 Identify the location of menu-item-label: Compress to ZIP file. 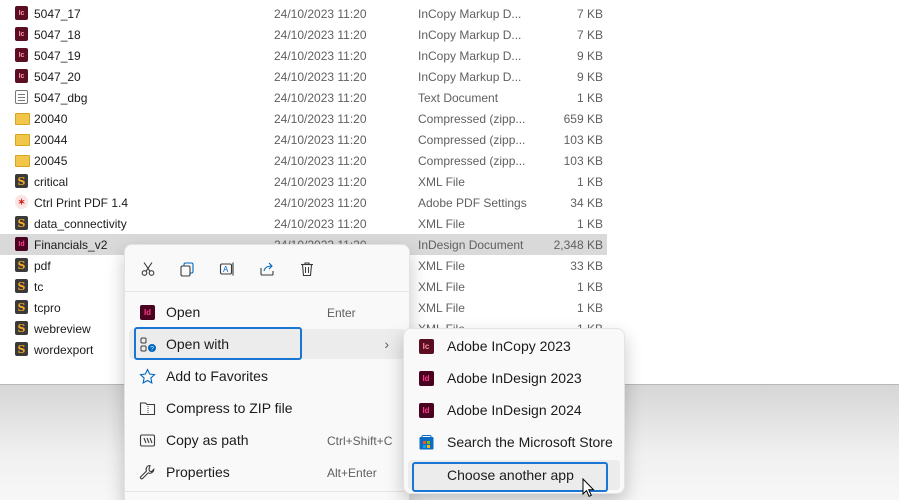
(229, 408).